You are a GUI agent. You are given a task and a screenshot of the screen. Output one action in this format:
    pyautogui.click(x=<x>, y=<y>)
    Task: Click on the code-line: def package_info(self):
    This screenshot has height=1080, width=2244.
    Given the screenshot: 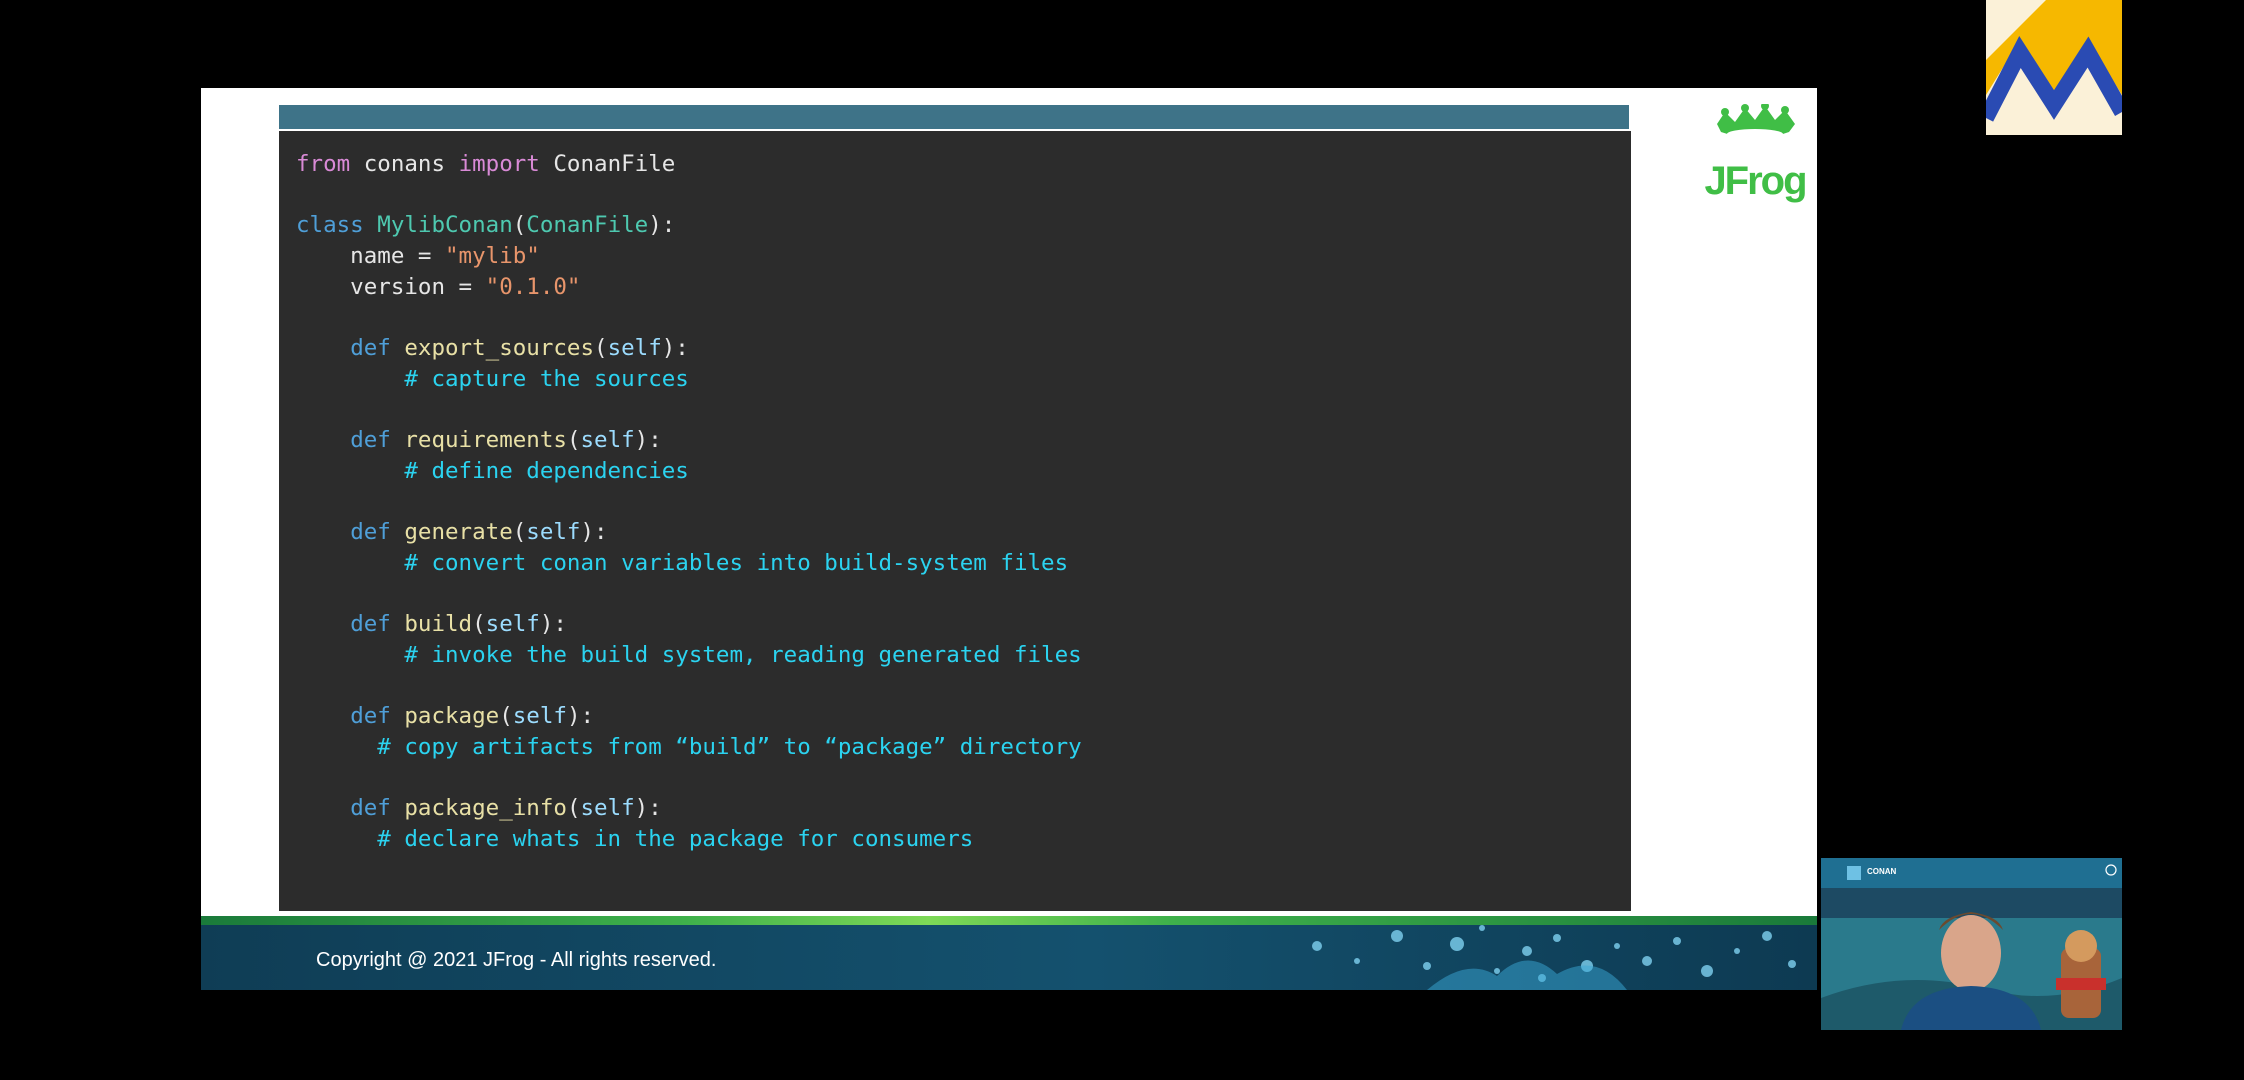 What is the action you would take?
    pyautogui.click(x=689, y=808)
    